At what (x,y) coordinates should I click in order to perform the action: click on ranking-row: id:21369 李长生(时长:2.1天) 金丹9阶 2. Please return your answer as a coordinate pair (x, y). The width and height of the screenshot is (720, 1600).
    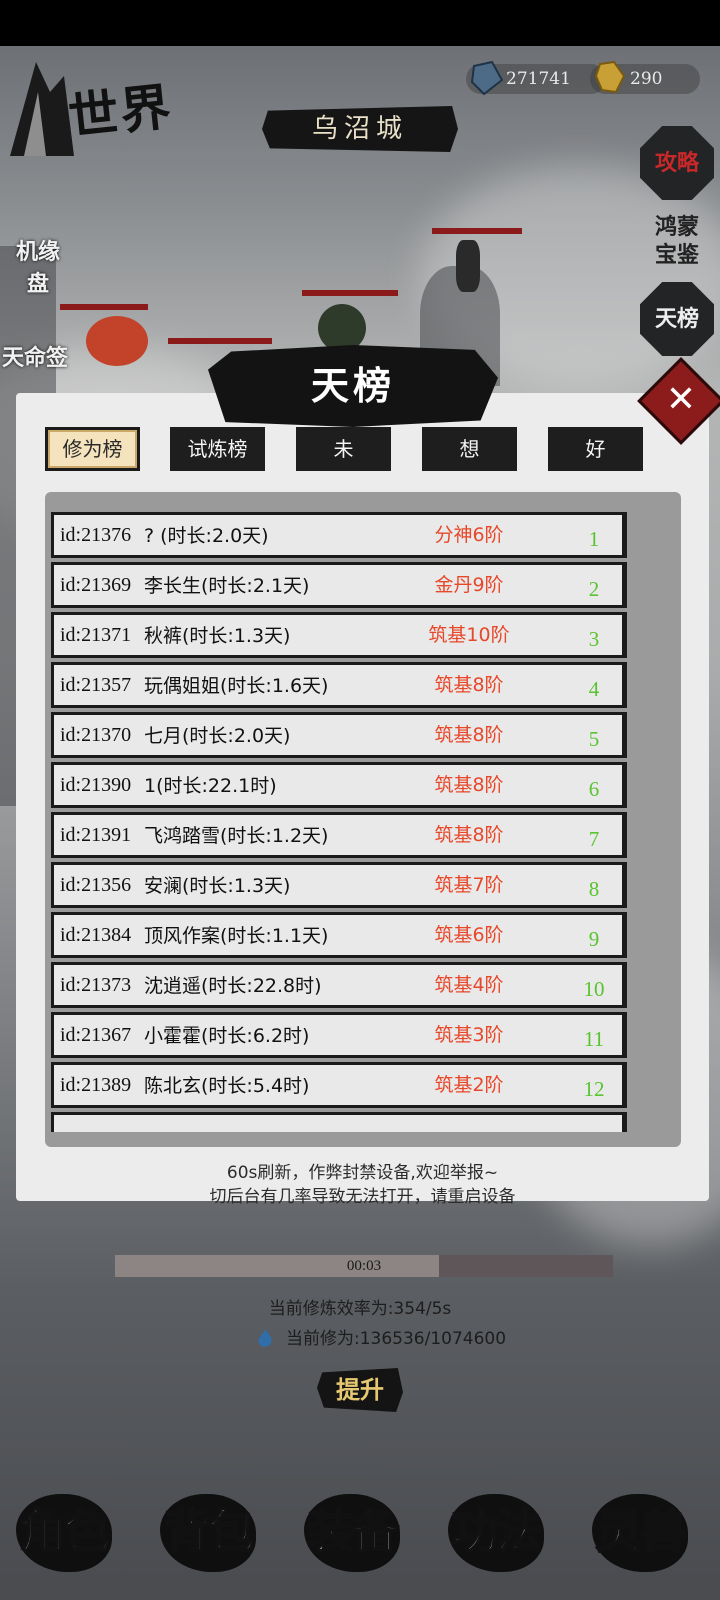
    Looking at the image, I should click on (339, 585).